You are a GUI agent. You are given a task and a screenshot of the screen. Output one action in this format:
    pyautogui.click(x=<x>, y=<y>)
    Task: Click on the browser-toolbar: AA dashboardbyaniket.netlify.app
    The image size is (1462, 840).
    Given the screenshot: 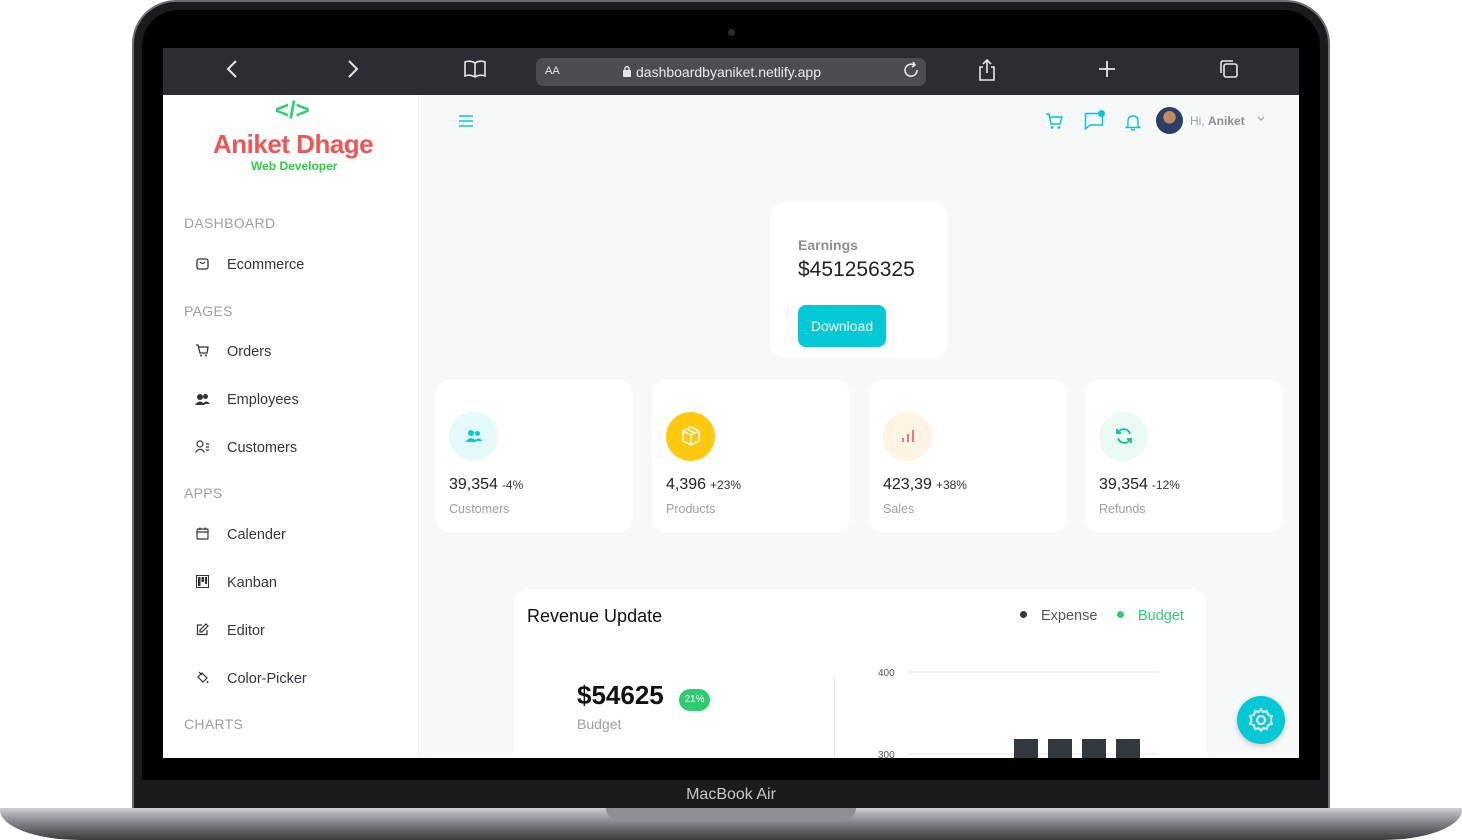 What is the action you would take?
    pyautogui.click(x=731, y=71)
    